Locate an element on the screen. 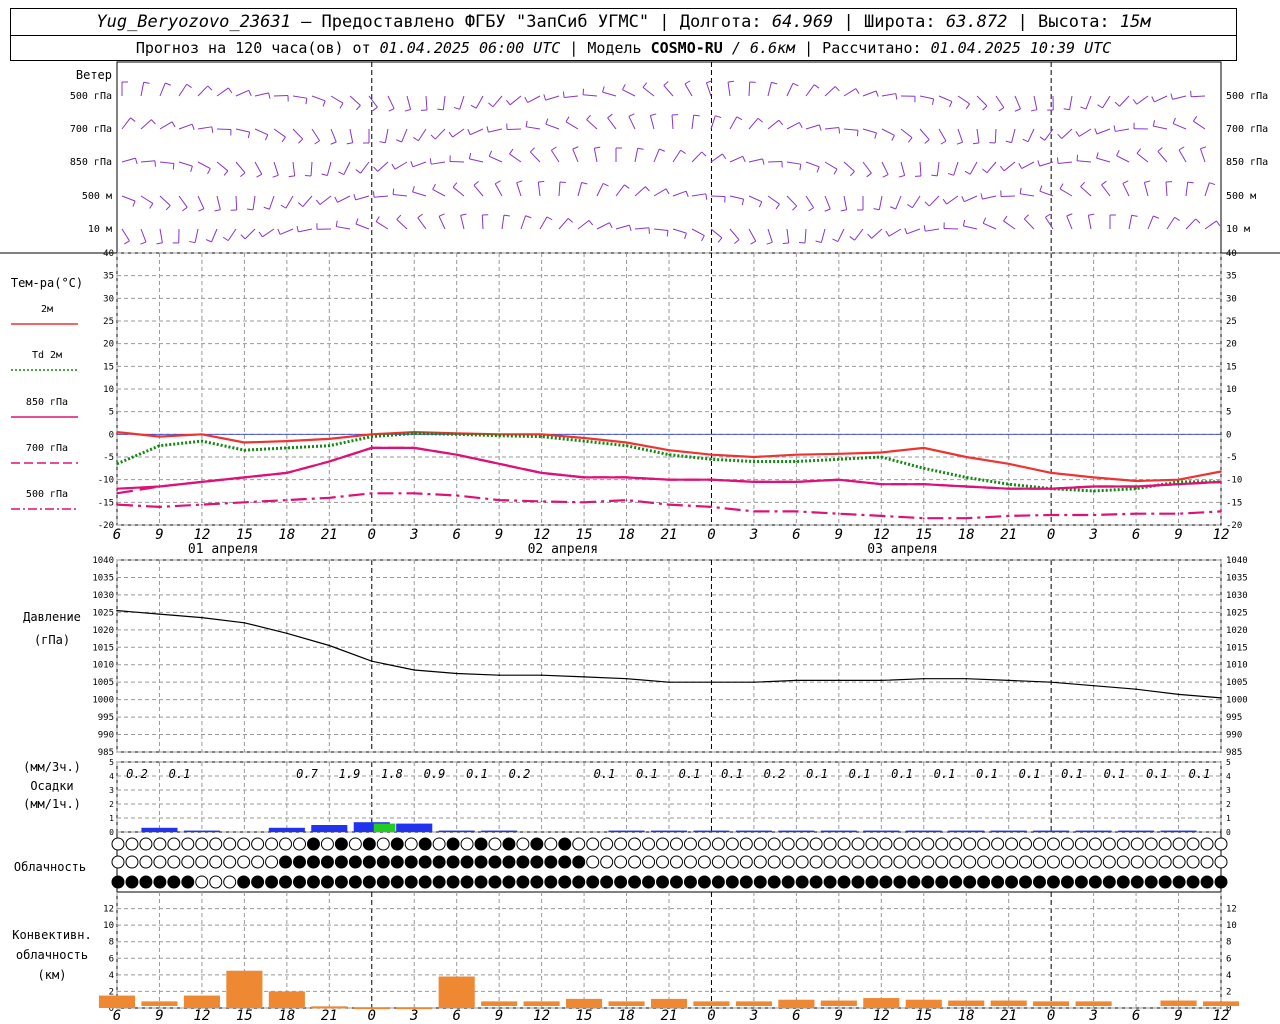  temp-tick-left: -15 is located at coordinates (106, 503).